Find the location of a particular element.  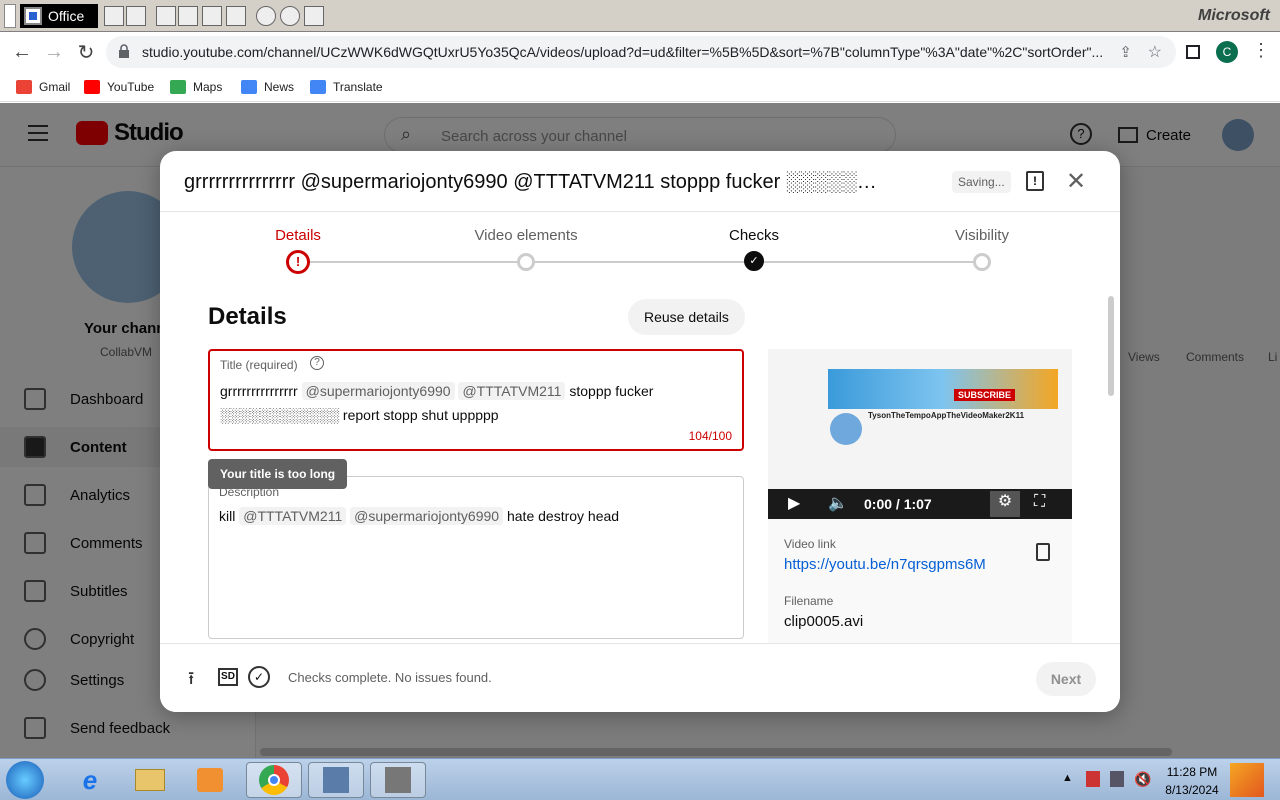

microsoft-brand: Microsoft is located at coordinates (1234, 15).